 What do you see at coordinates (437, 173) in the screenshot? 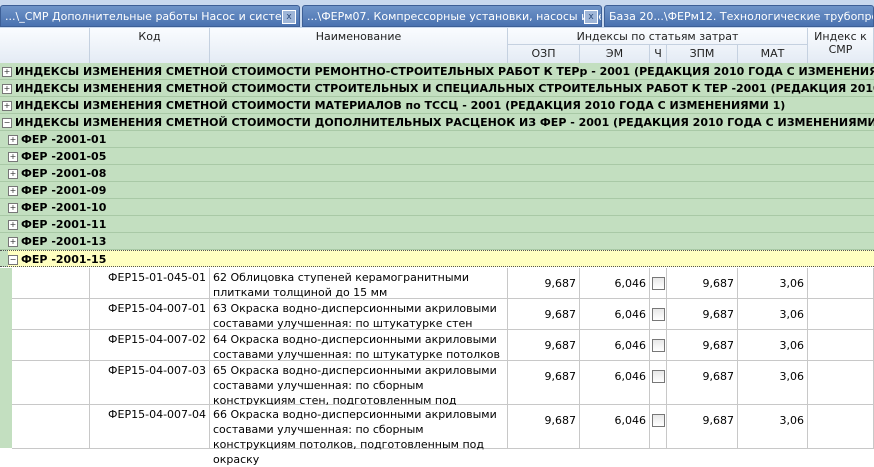
I see `subgroup-row: + ФЕР -2001-08` at bounding box center [437, 173].